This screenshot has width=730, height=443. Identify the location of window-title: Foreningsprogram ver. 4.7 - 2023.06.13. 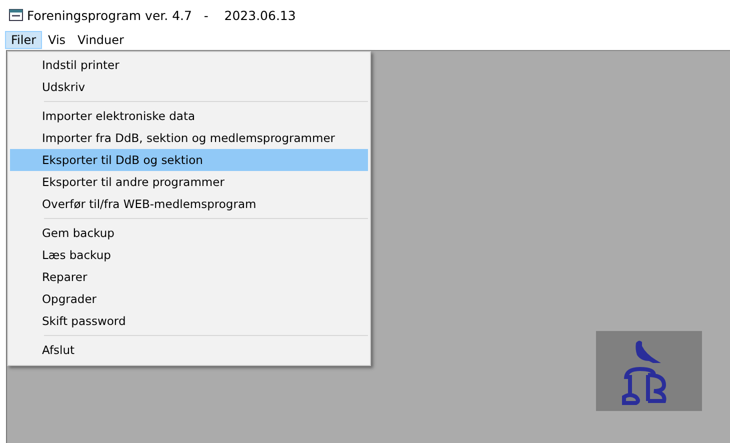
(161, 15).